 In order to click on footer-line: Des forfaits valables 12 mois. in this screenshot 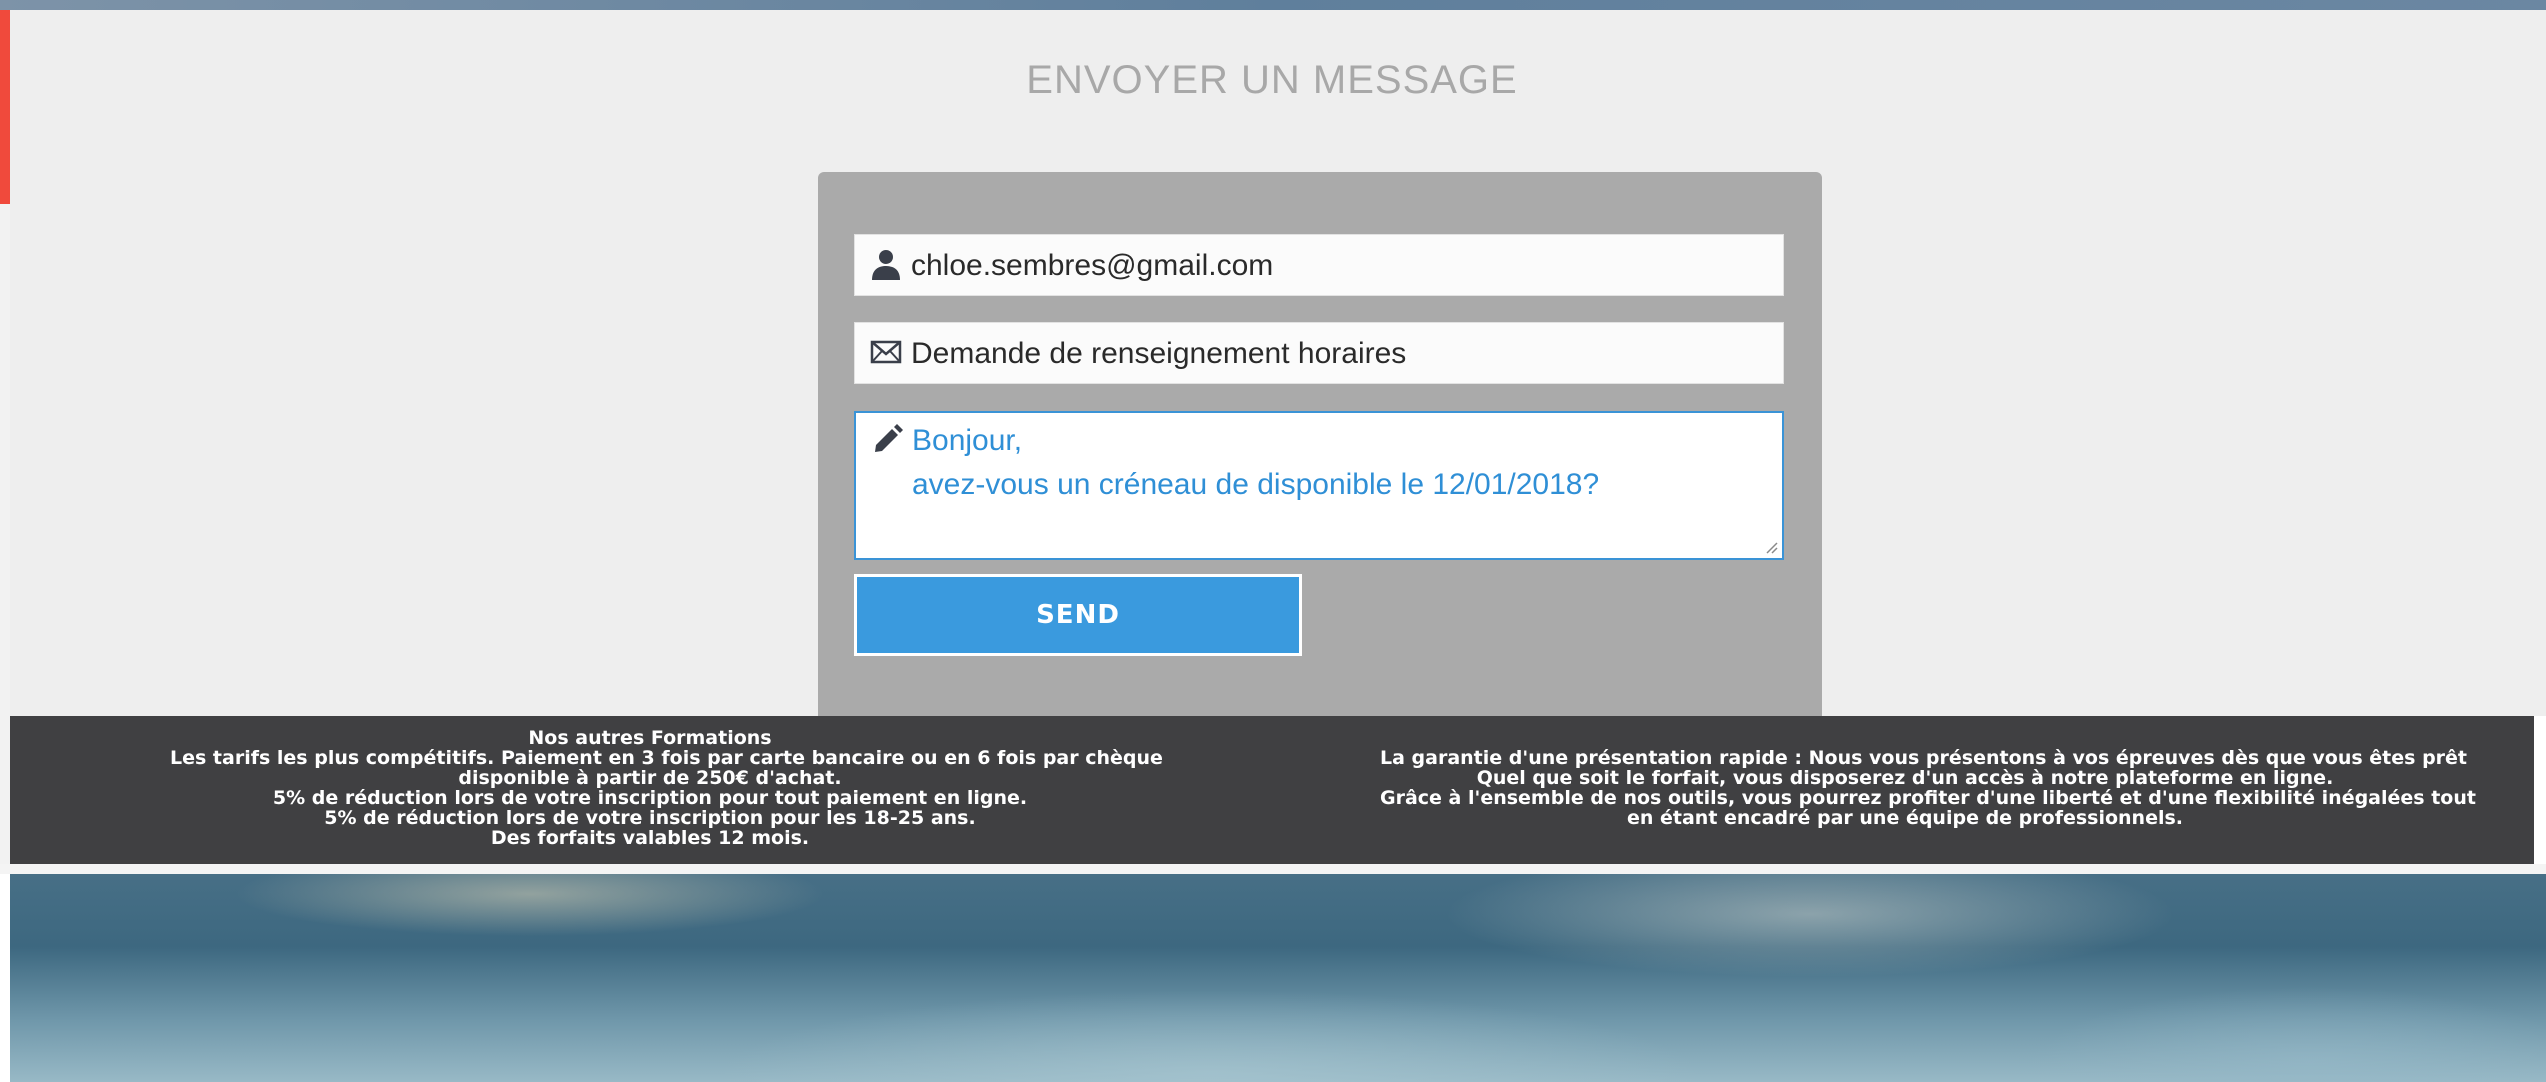, I will do `click(650, 838)`.